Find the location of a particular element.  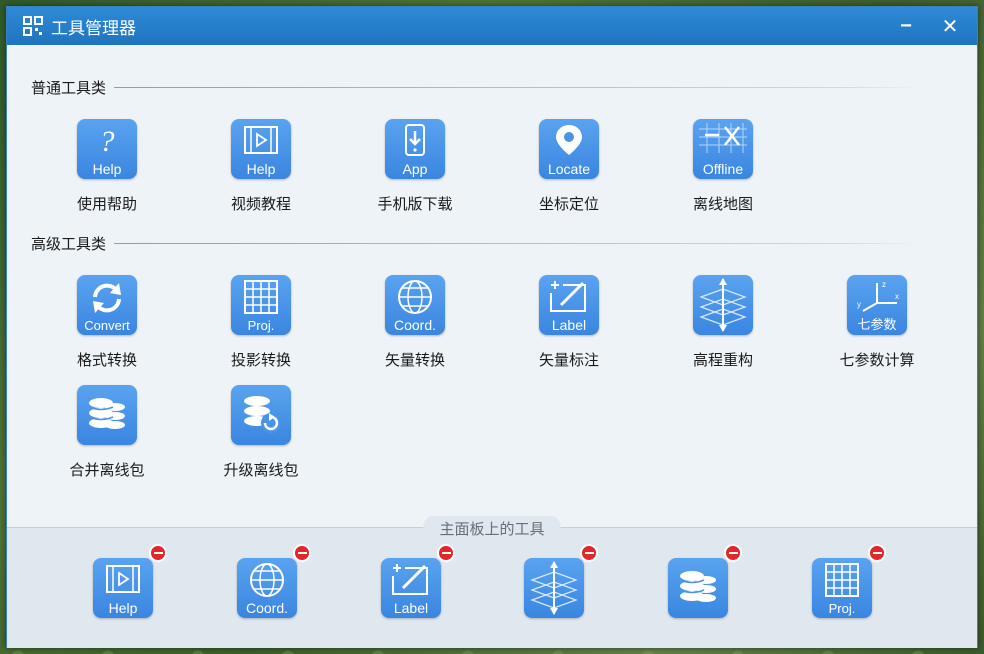

offline-map-icon: Offline is located at coordinates (723, 149).